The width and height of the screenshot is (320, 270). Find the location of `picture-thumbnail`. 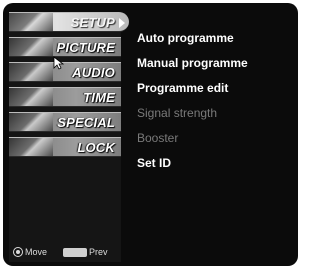

picture-thumbnail is located at coordinates (31, 47).